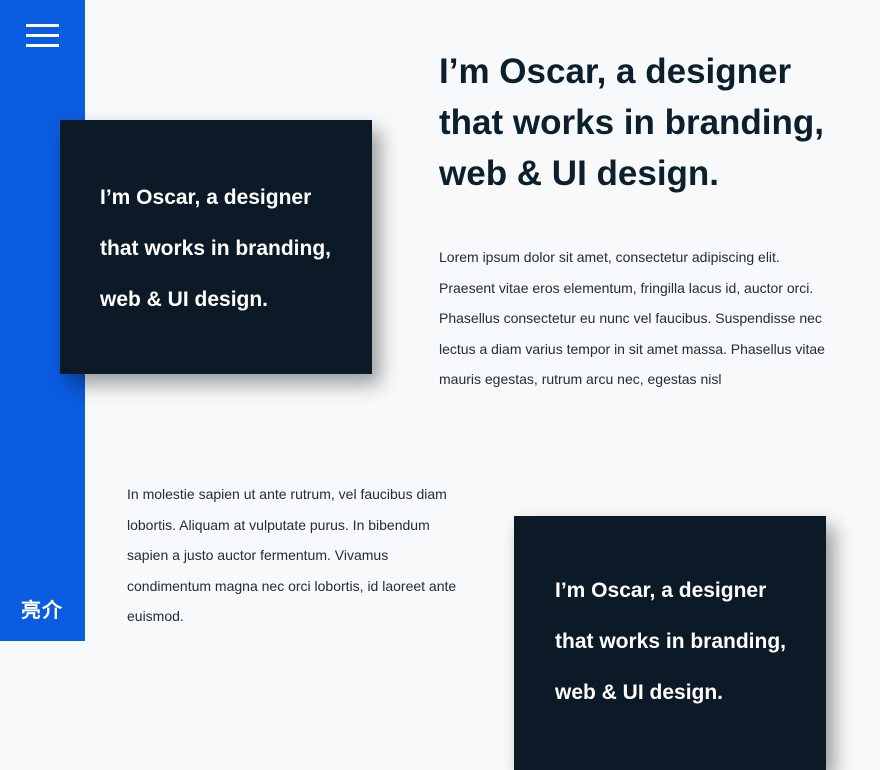  Describe the element at coordinates (42, 608) in the screenshot. I see `sidebar-label: 亮介` at that location.